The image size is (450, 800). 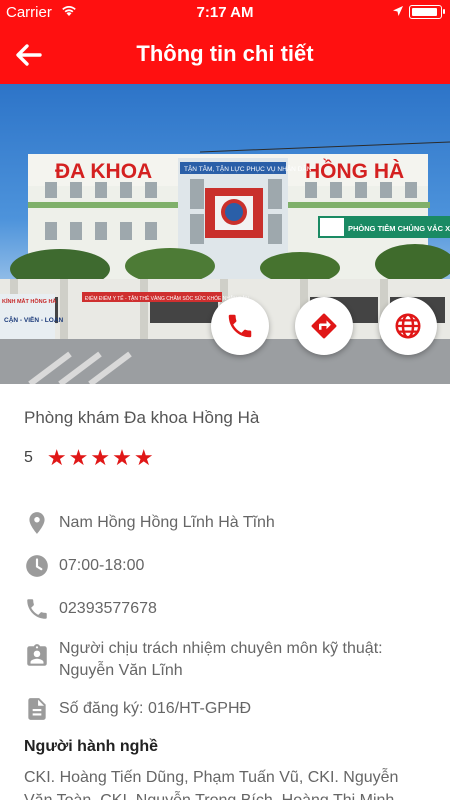 I want to click on directions-button, so click(x=324, y=326).